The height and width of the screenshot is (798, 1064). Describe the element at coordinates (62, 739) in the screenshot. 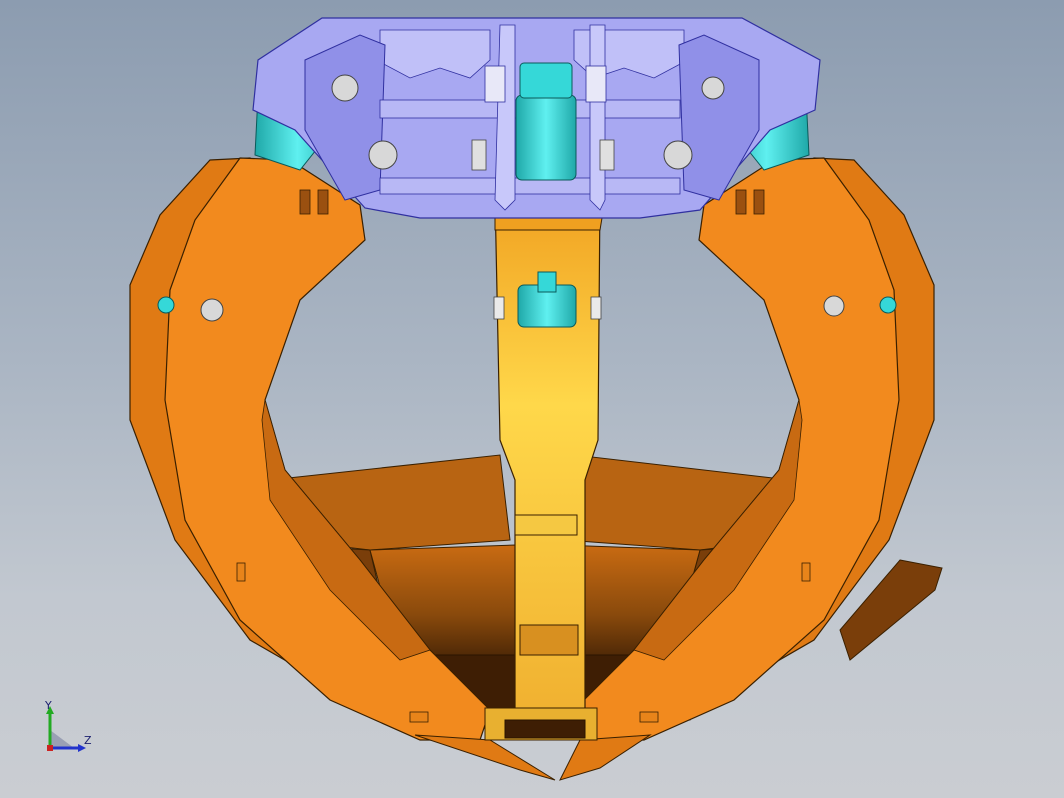

I see `triad-plane-shading` at that location.